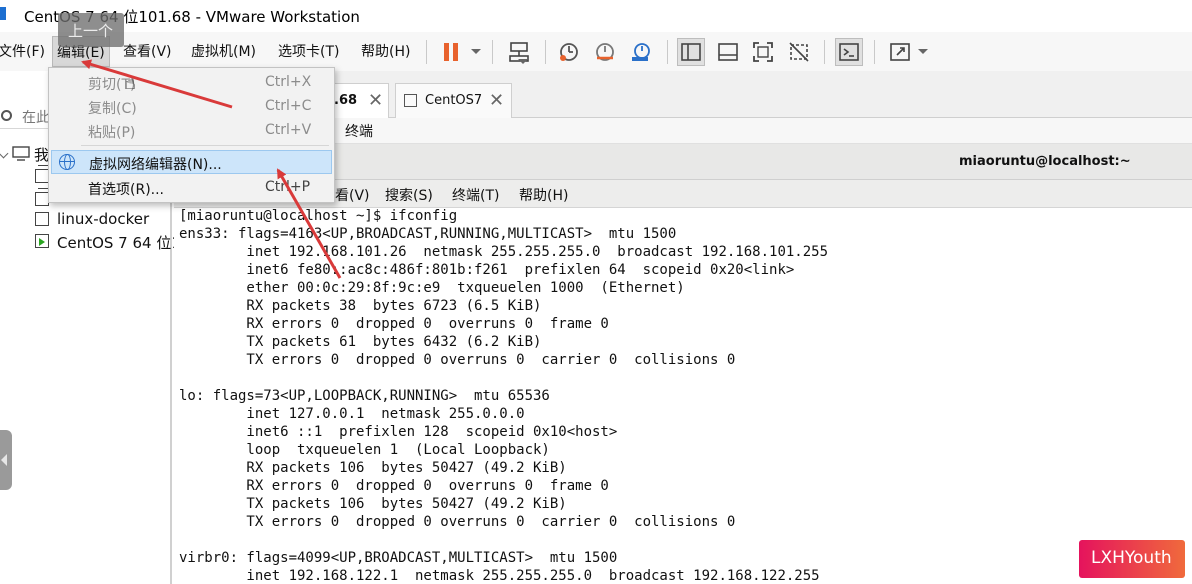 The height and width of the screenshot is (584, 1192). I want to click on vm-label: CentOS 7 64 位1, so click(119, 243).